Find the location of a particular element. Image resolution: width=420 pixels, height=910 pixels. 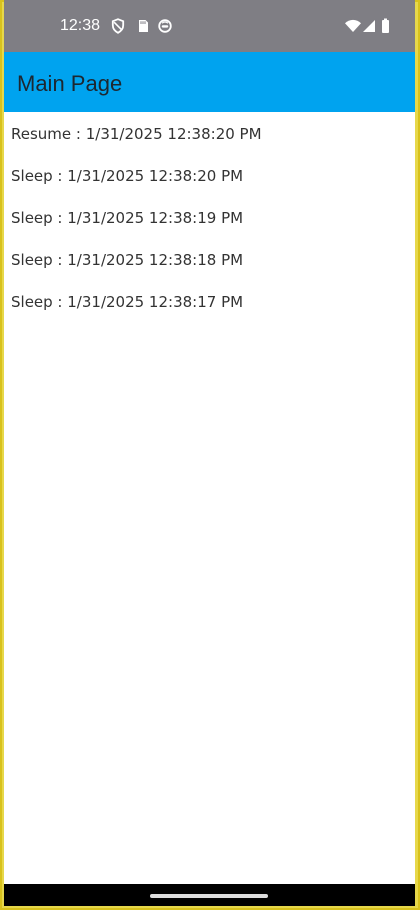

page-title: Main Page is located at coordinates (70, 83).